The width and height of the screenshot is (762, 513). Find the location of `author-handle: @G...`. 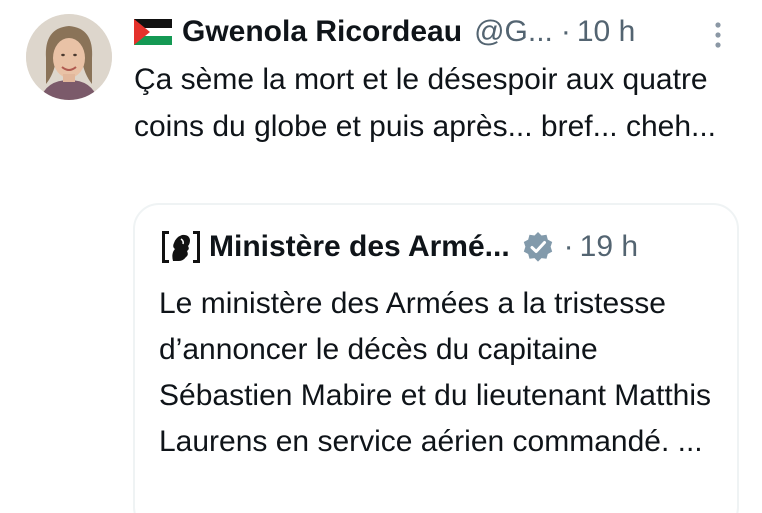

author-handle: @G... is located at coordinates (513, 32).